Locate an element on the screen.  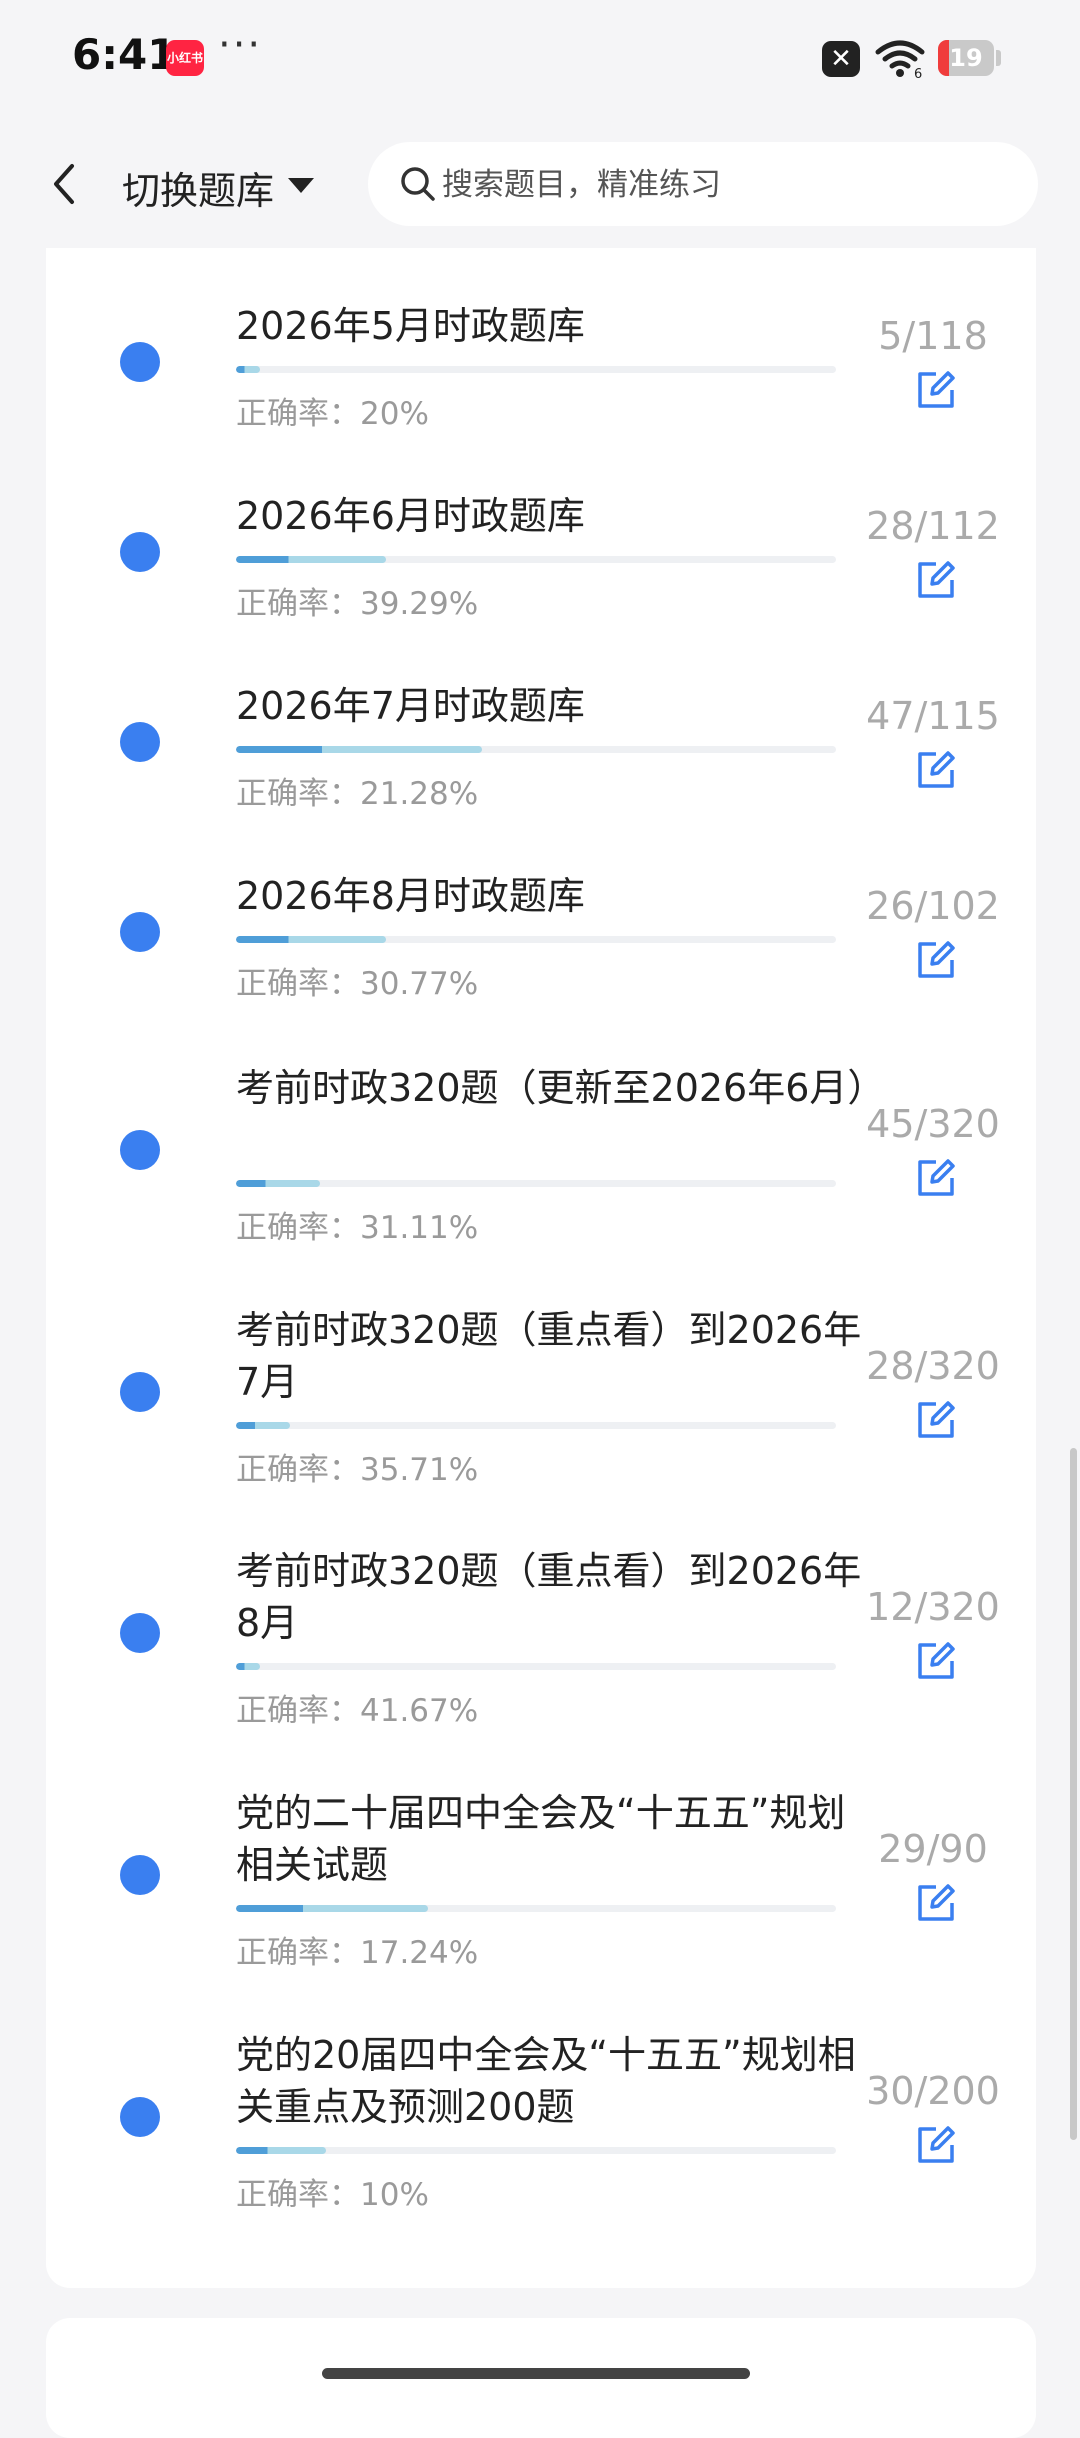
bank-title: 考前时政320题（重点看）到2026年7月 is located at coordinates (549, 1356).